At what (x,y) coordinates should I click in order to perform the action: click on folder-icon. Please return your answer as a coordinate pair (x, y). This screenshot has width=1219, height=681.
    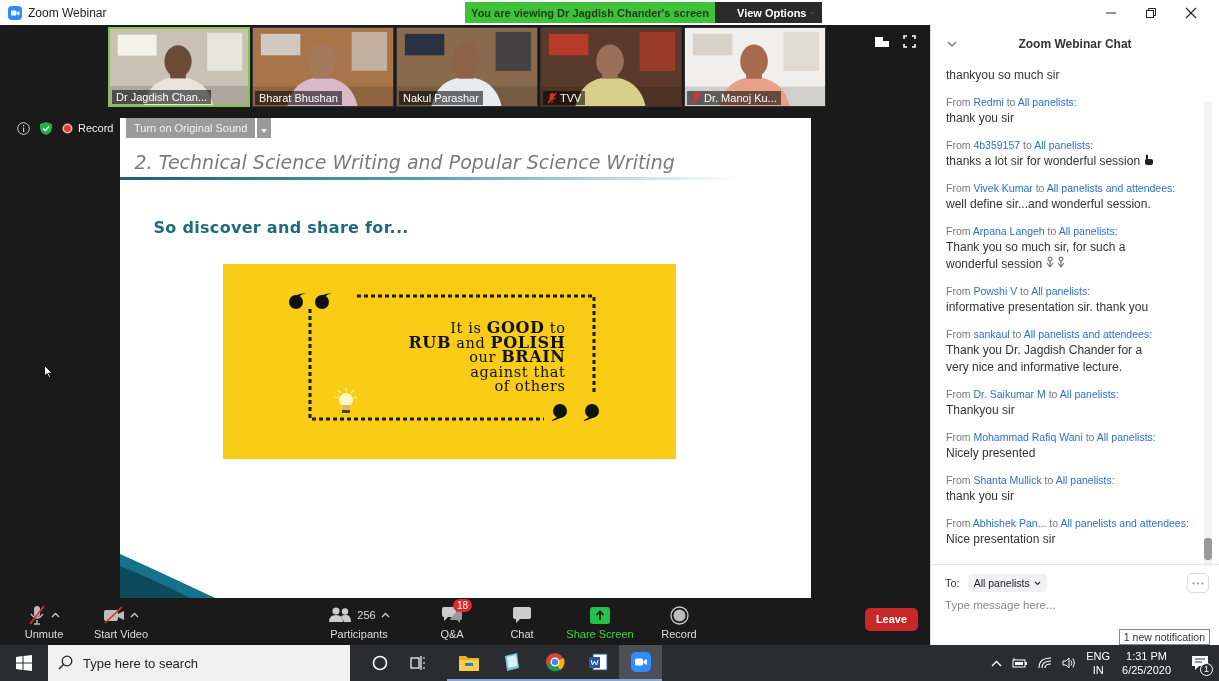
    Looking at the image, I should click on (468, 662).